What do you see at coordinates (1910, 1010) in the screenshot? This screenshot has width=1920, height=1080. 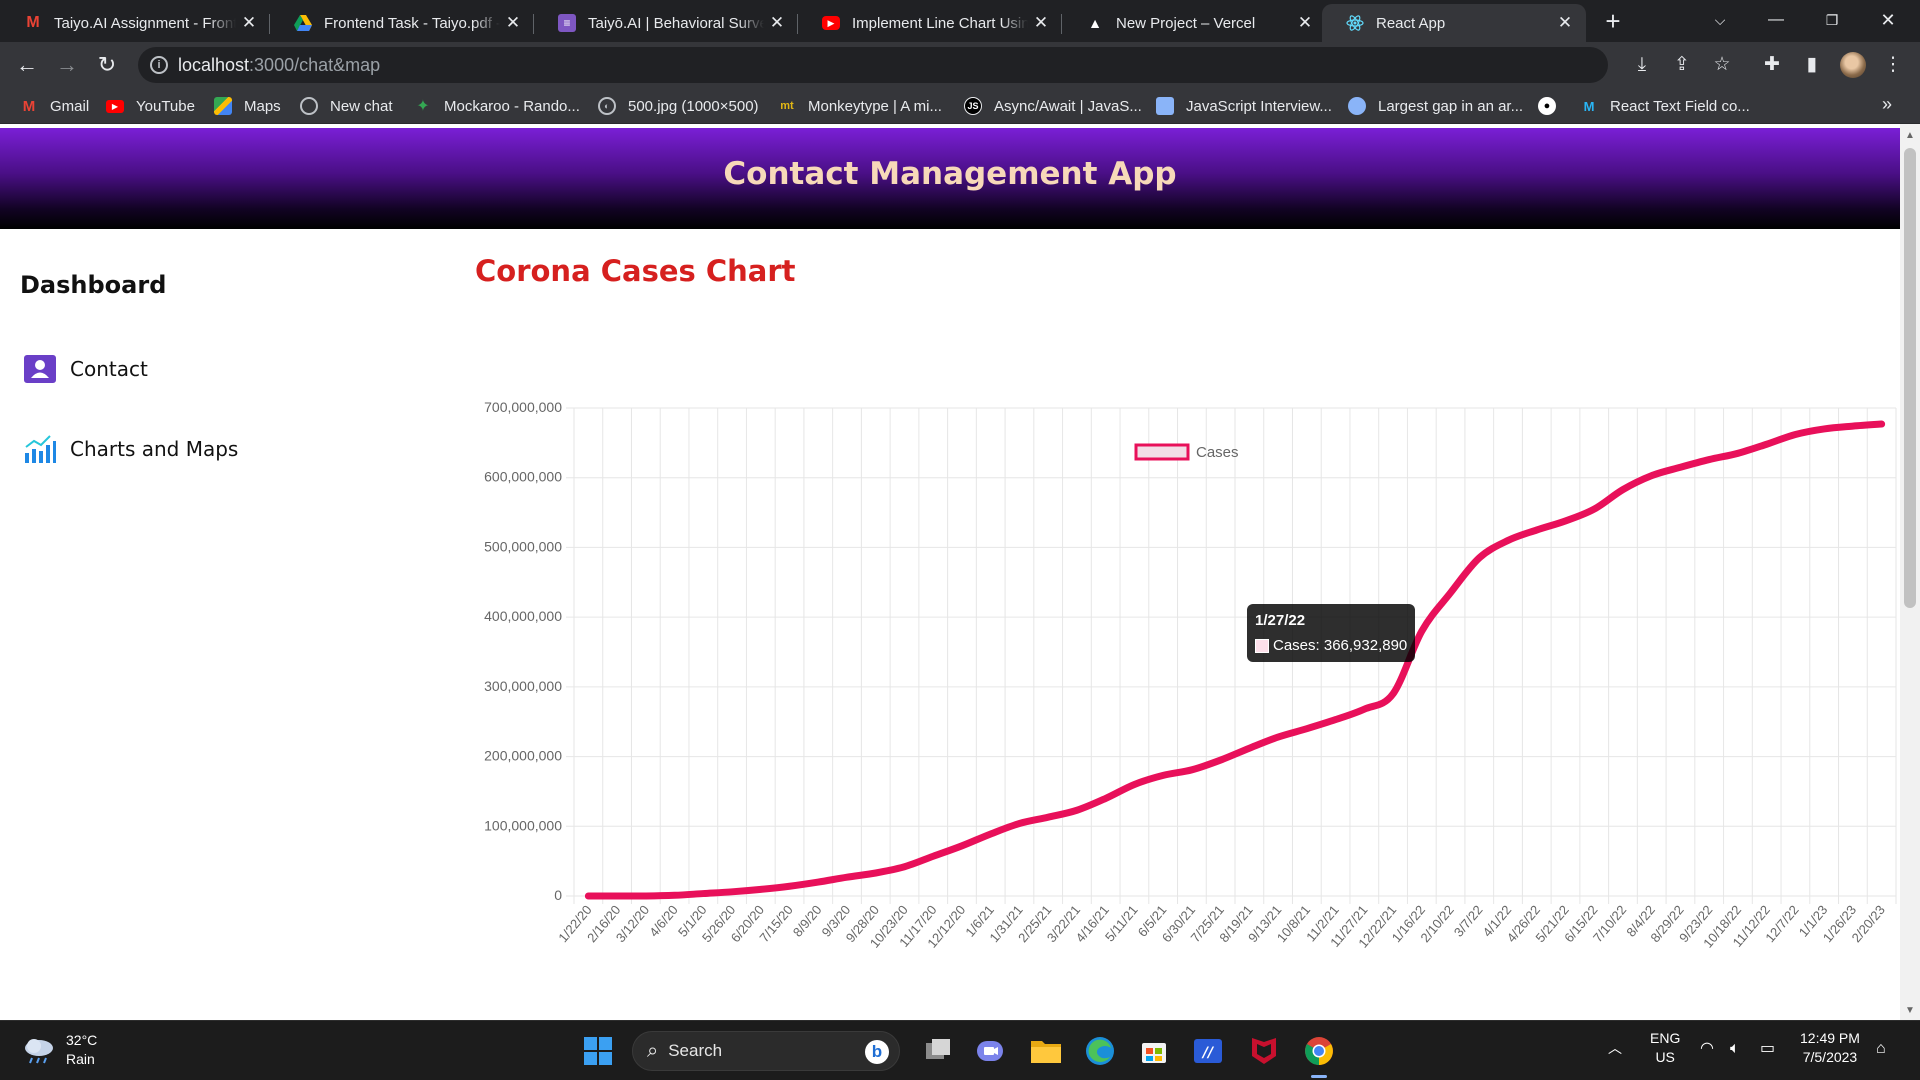 I see `scroll-down-icon: ▼` at bounding box center [1910, 1010].